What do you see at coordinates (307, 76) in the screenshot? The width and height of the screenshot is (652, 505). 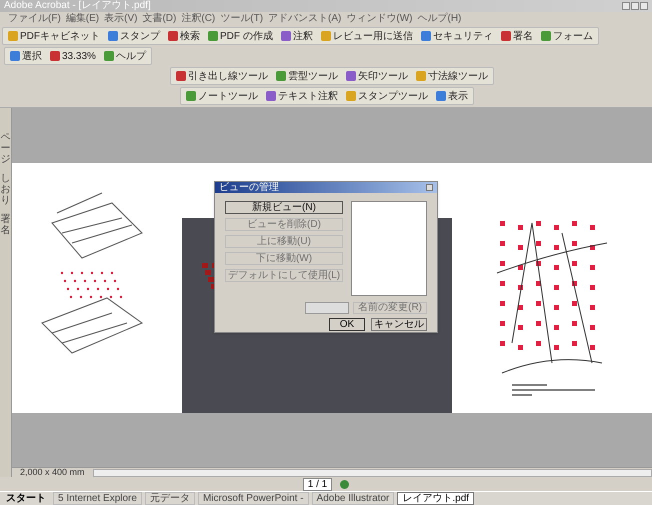 I see `toolbar-button: 雲型ツール` at bounding box center [307, 76].